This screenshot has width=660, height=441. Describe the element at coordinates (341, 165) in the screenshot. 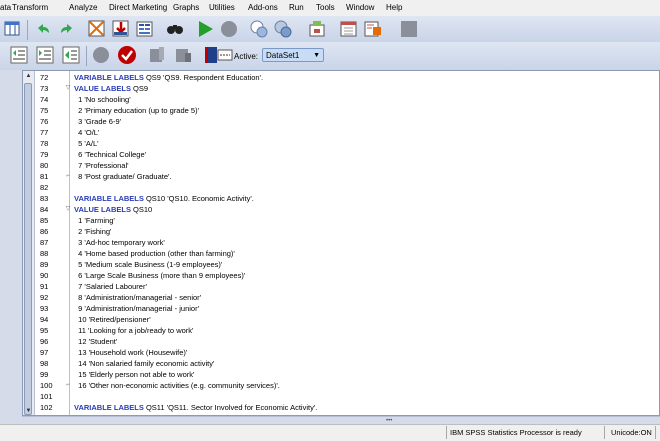

I see `code-line: 80 7 'Professional'` at that location.